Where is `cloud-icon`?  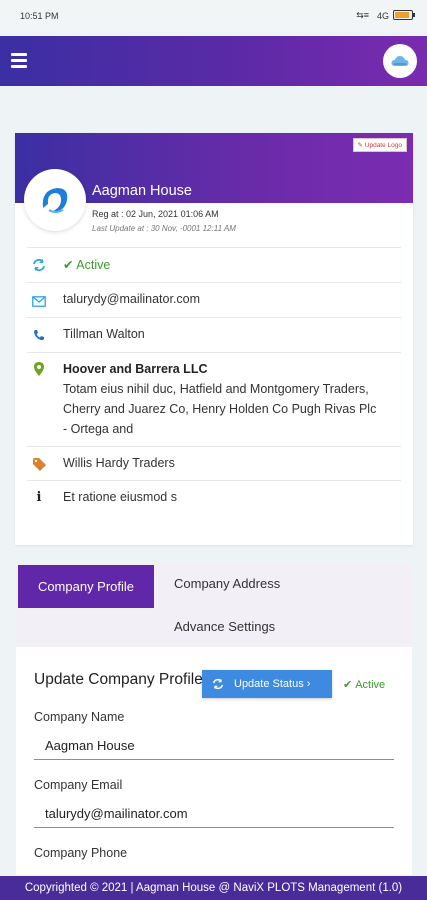 cloud-icon is located at coordinates (400, 61).